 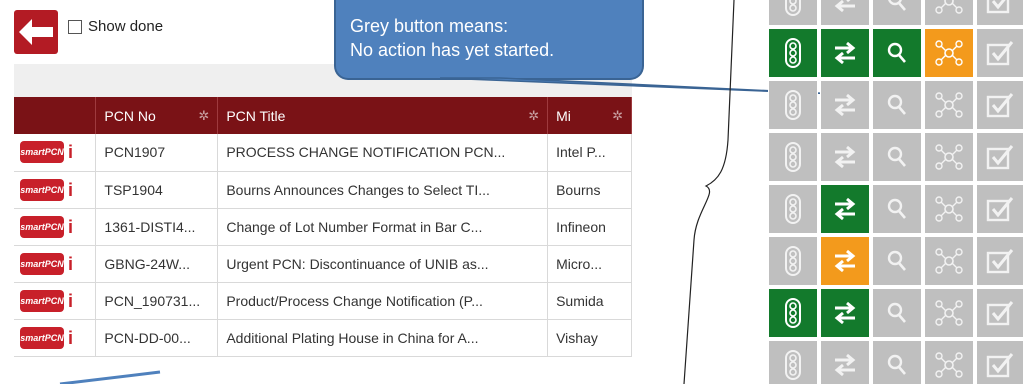 What do you see at coordinates (589, 190) in the screenshot?
I see `manufacturer-cell: Bourns` at bounding box center [589, 190].